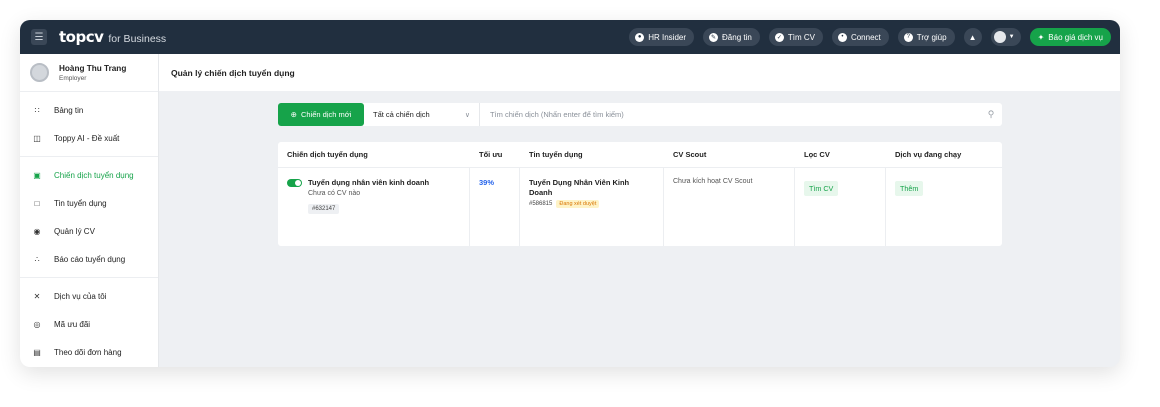  What do you see at coordinates (37, 203) in the screenshot?
I see `document-icon: □` at bounding box center [37, 203].